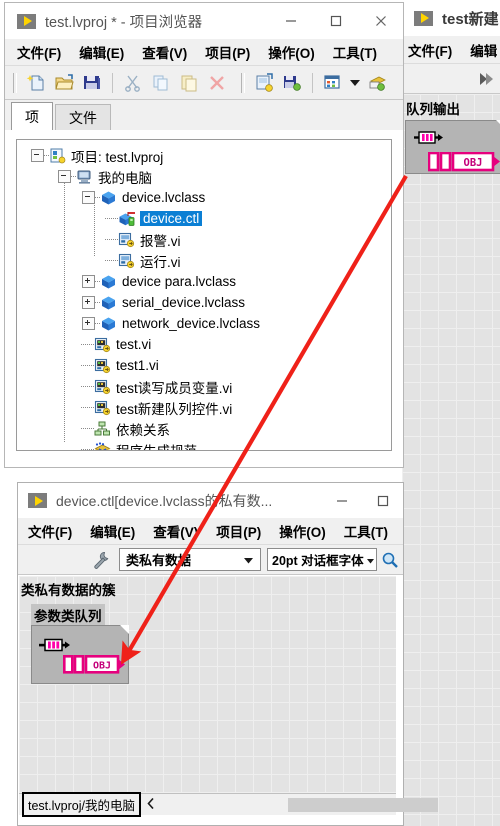  What do you see at coordinates (190, 559) in the screenshot?
I see `view-select: 类私有数据` at bounding box center [190, 559].